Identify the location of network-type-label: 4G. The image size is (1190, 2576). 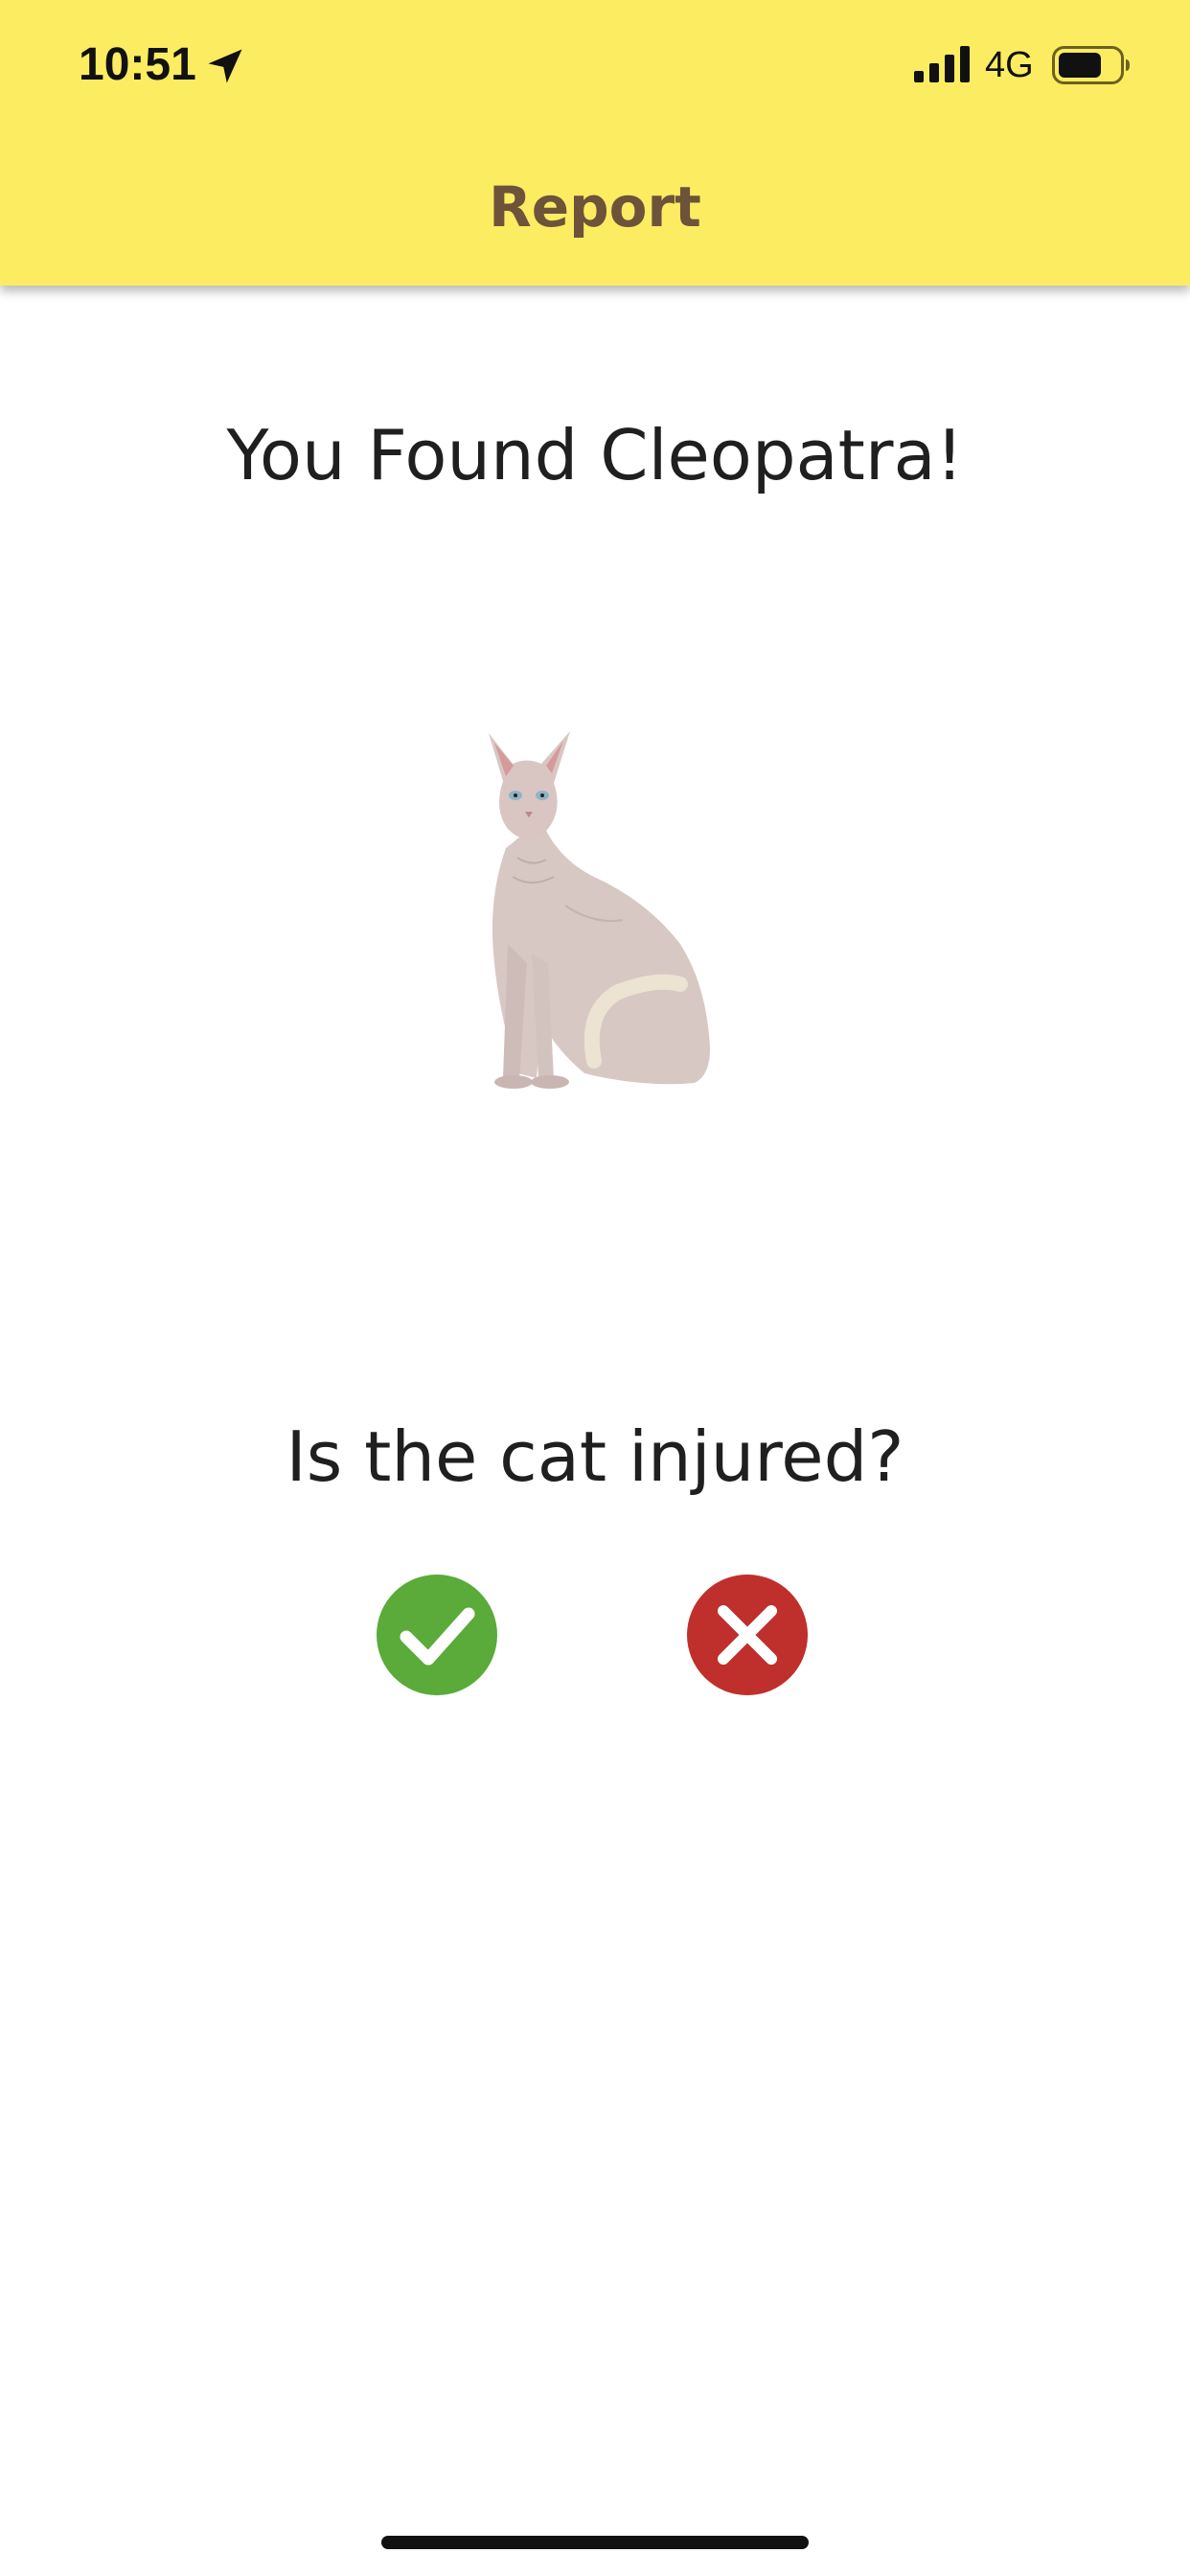
(1010, 65).